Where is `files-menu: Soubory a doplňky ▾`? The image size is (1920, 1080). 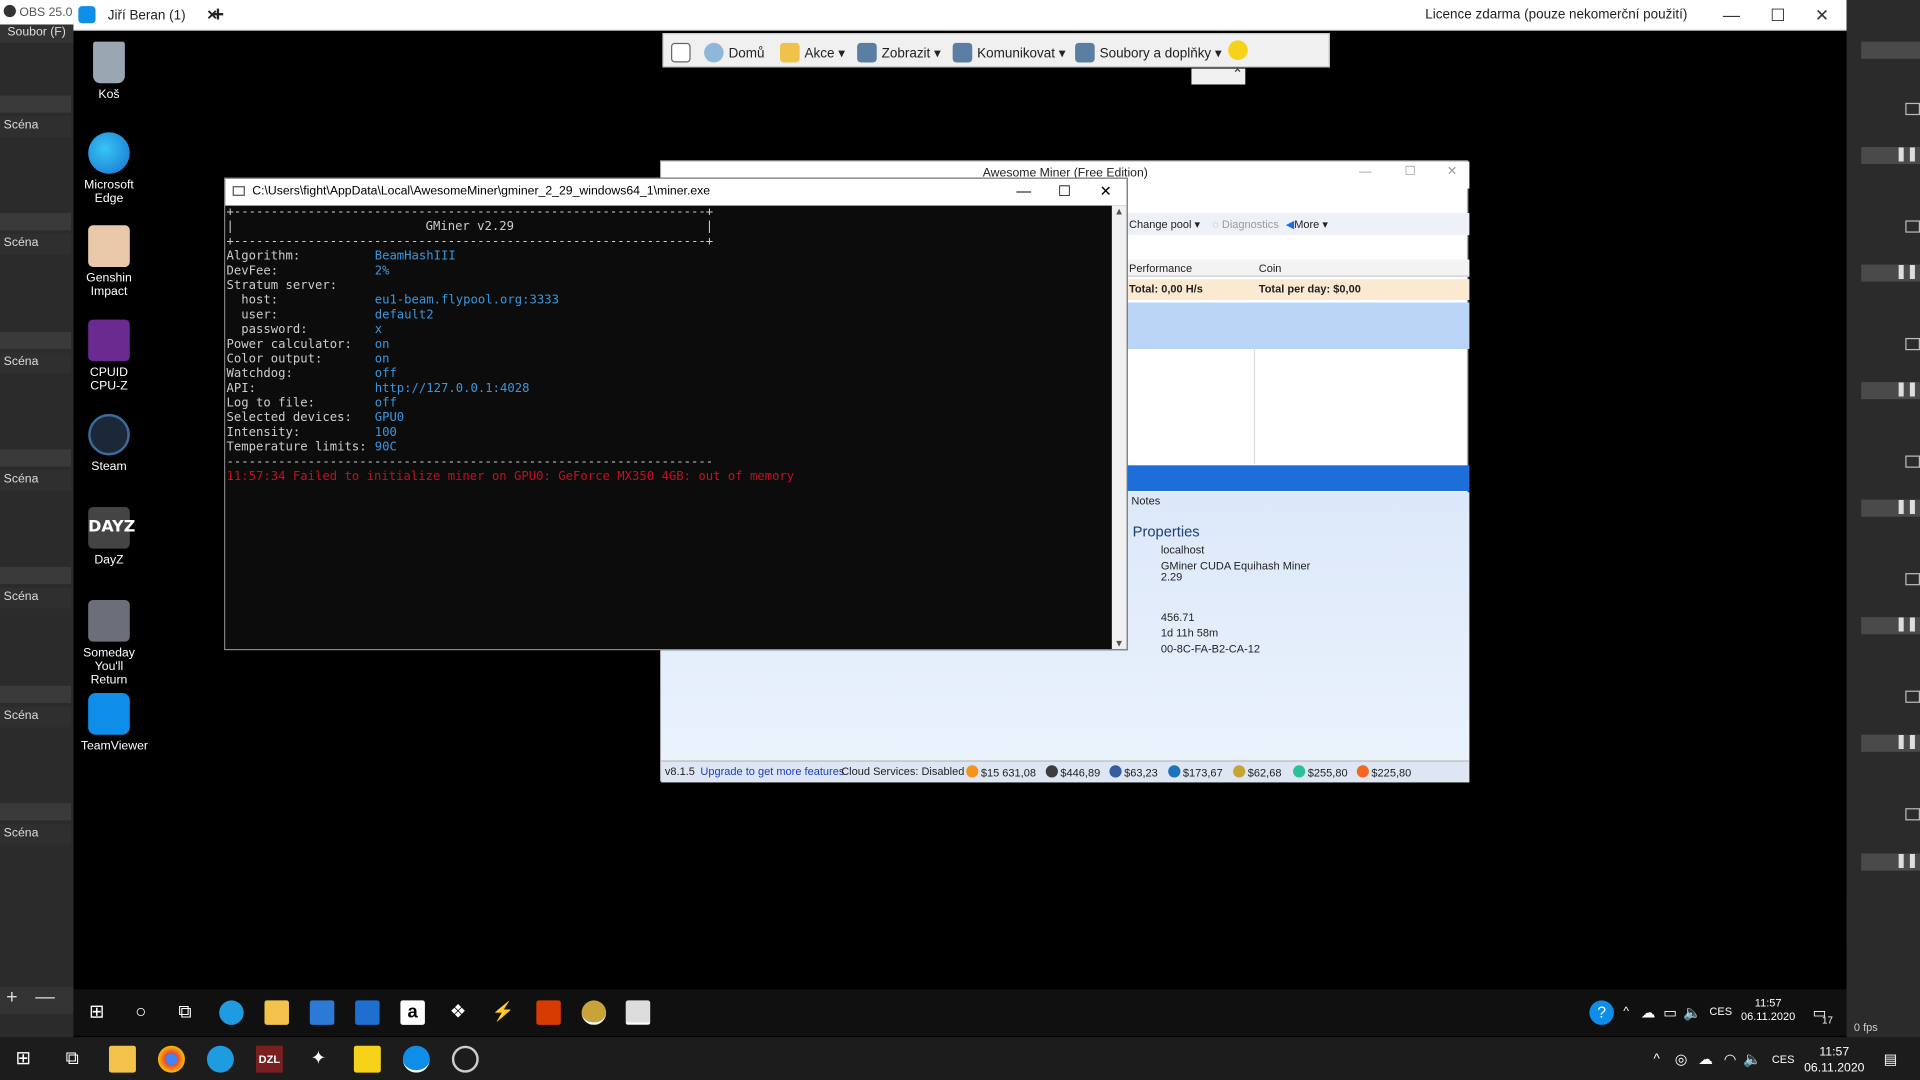 files-menu: Soubory a doplňky ▾ is located at coordinates (1148, 52).